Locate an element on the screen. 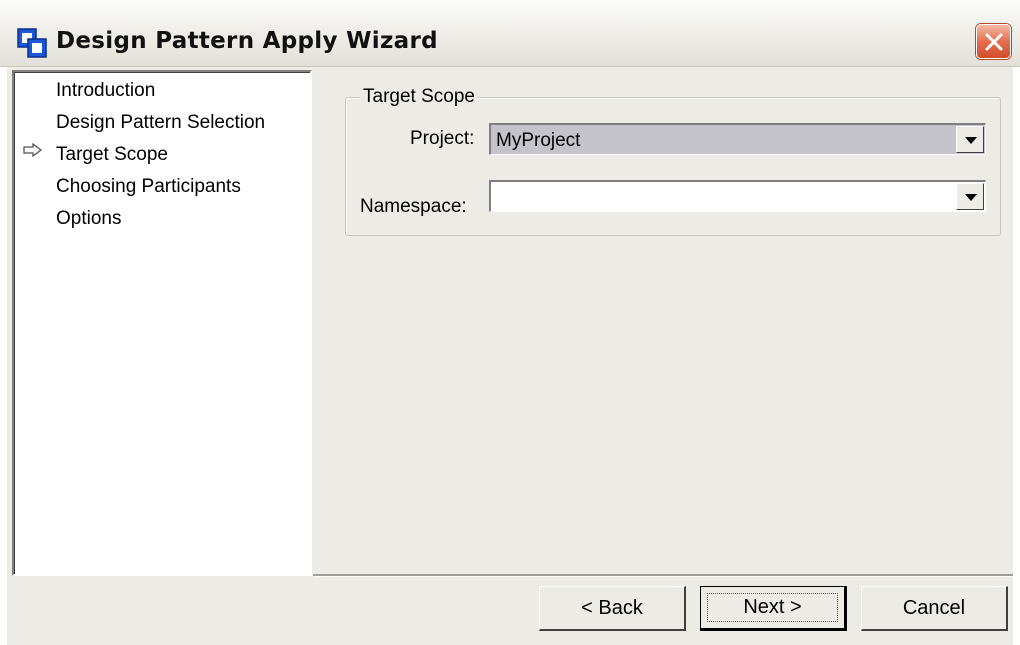 The height and width of the screenshot is (645, 1020). step-target-scope: Target Scope is located at coordinates (112, 154).